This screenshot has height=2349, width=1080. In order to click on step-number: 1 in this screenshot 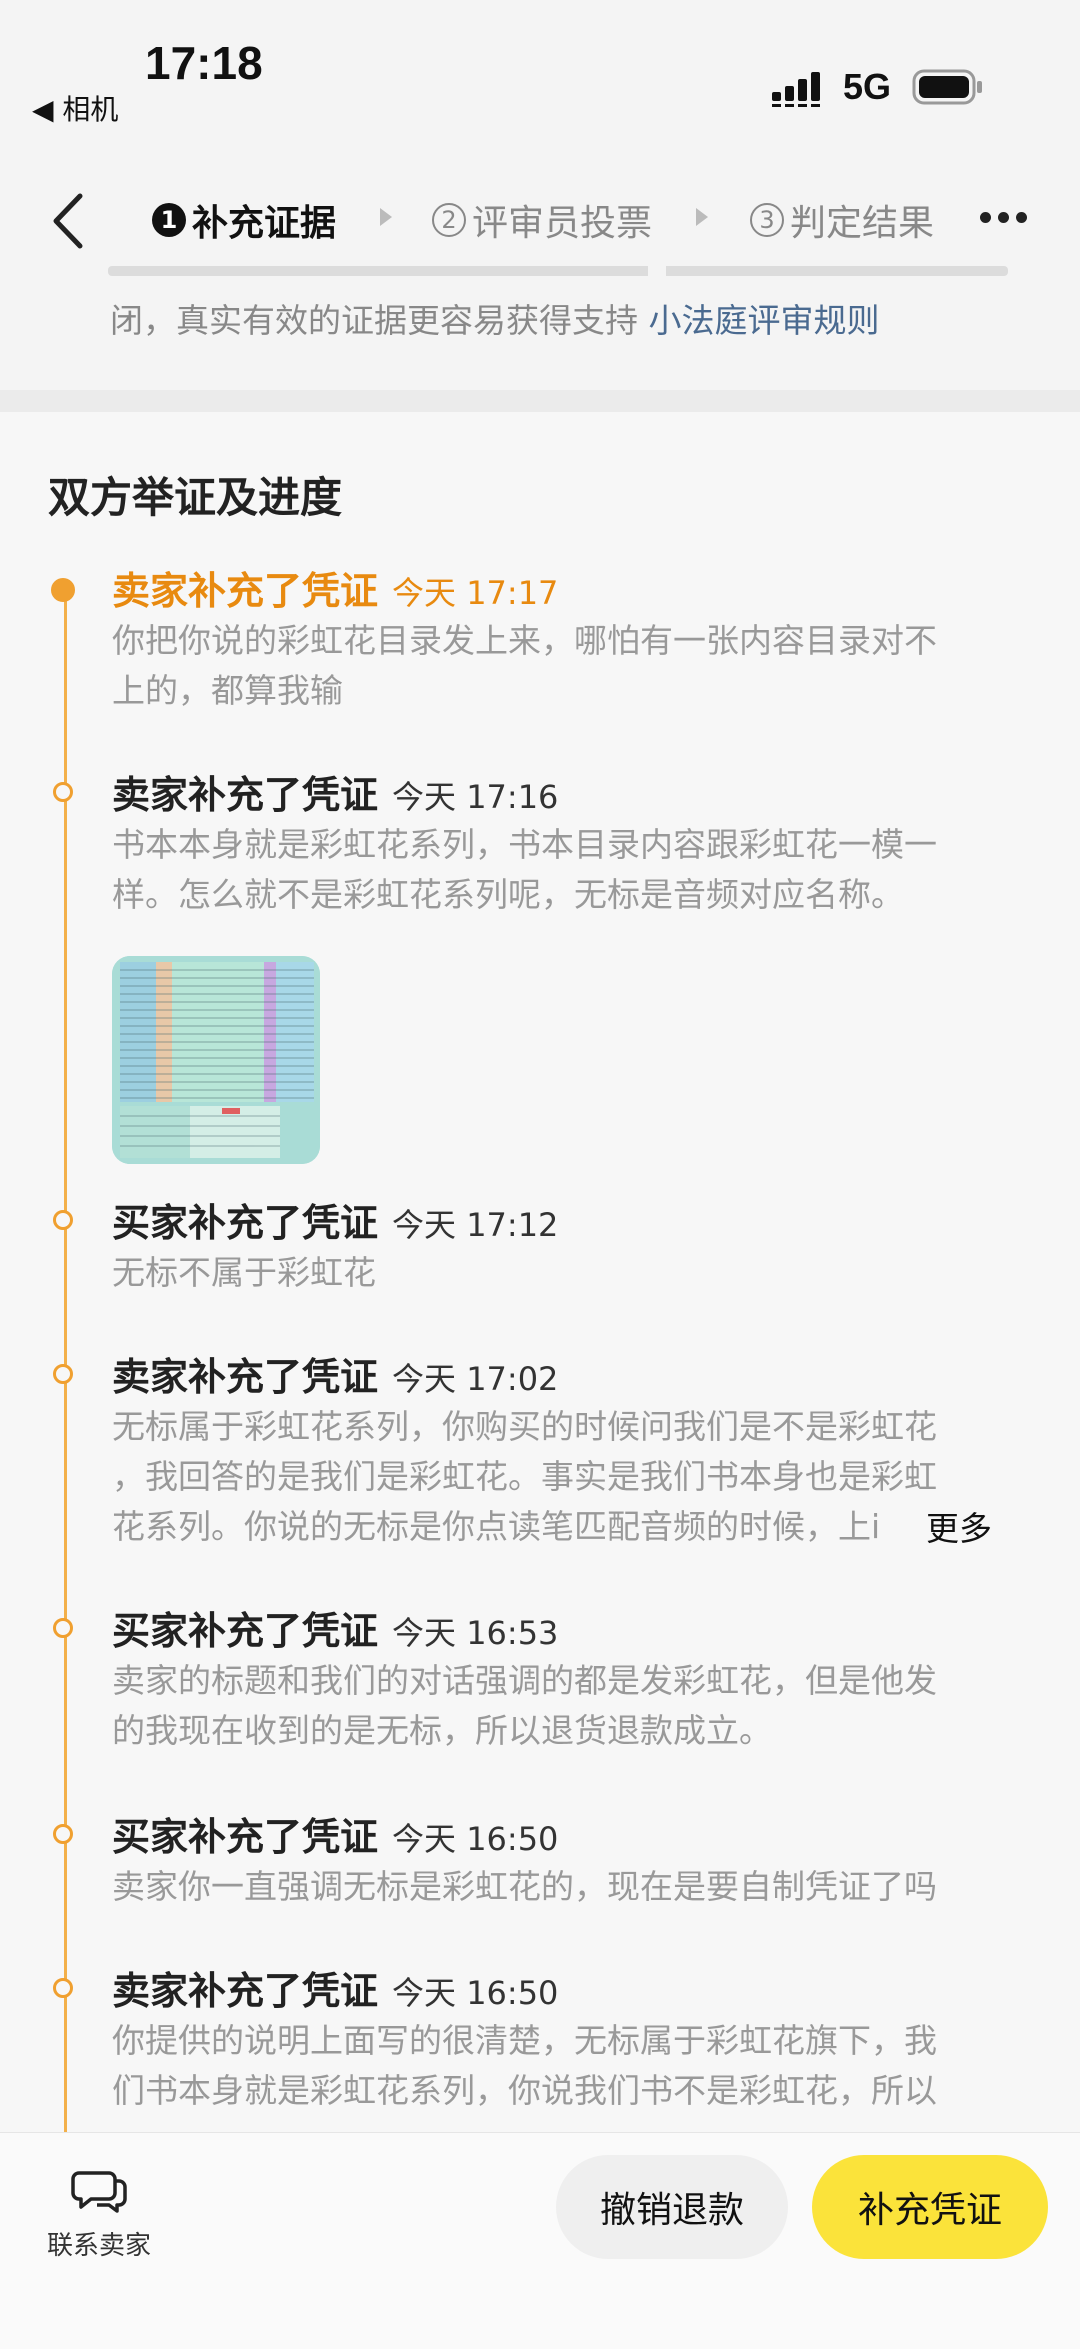, I will do `click(169, 220)`.